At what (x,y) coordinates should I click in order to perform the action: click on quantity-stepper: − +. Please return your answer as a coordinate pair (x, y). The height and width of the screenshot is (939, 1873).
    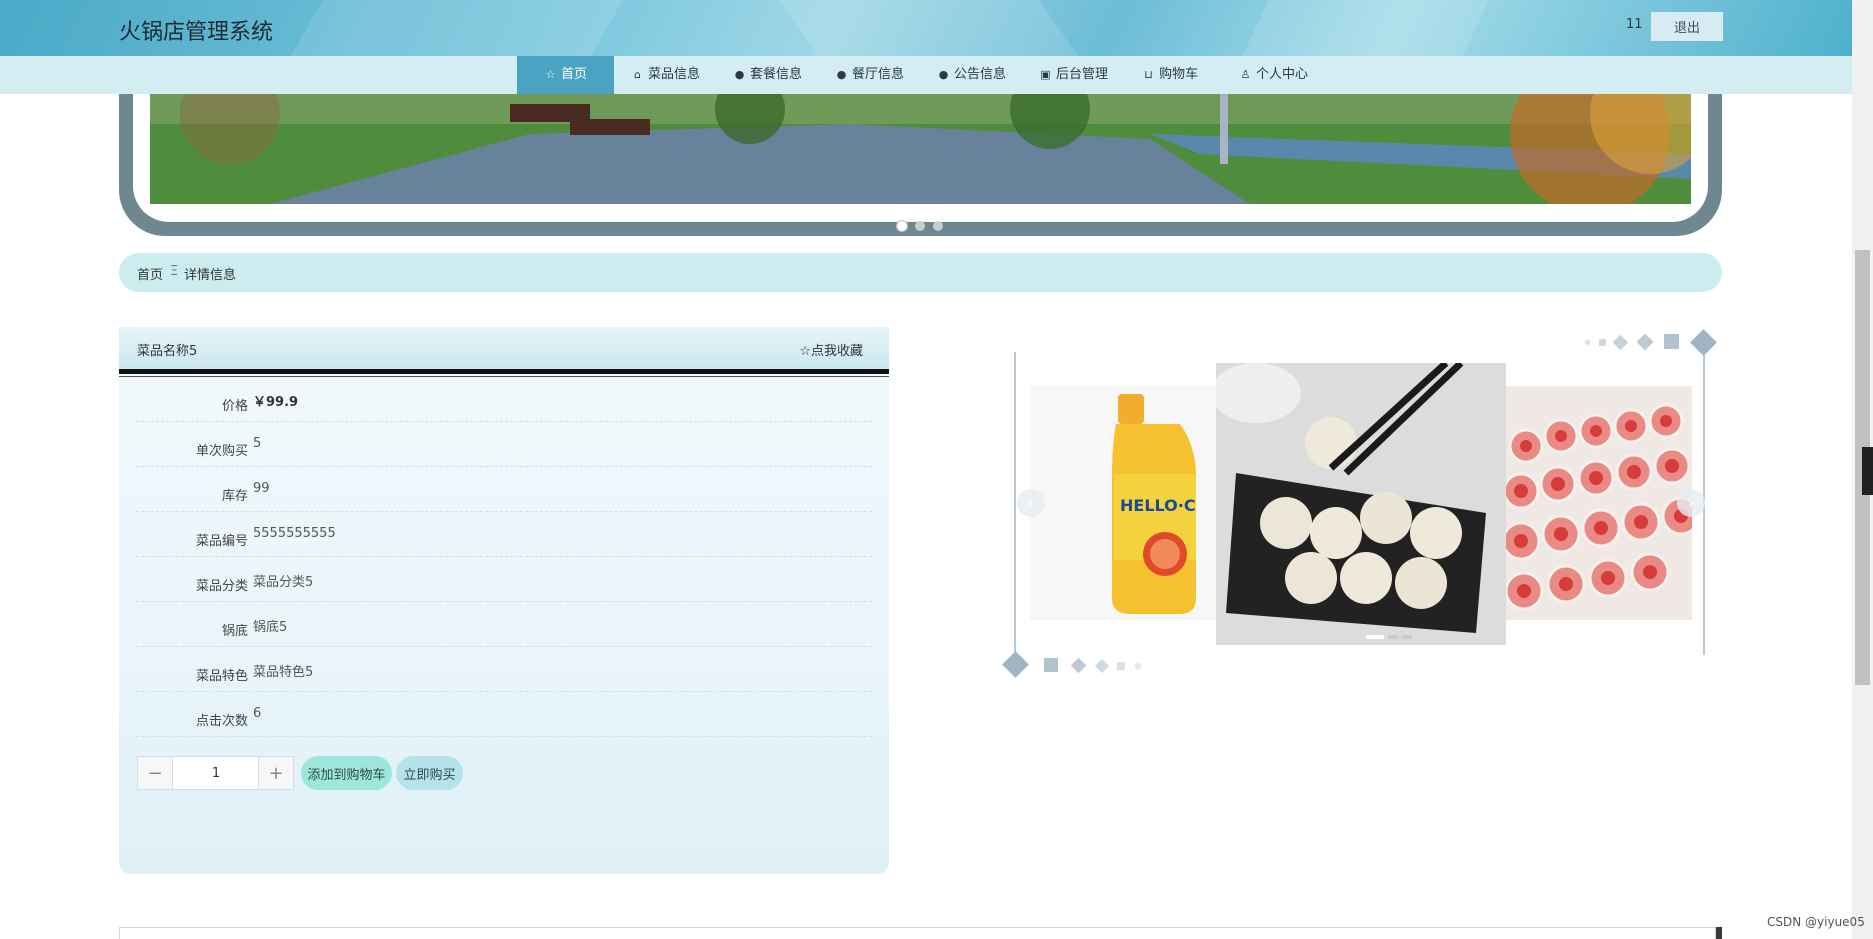
    Looking at the image, I should click on (215, 773).